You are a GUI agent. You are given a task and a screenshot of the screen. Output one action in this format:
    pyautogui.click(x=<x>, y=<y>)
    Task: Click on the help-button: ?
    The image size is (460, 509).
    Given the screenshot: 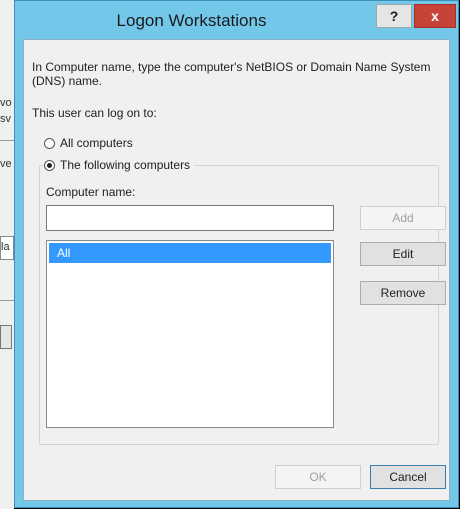 What is the action you would take?
    pyautogui.click(x=394, y=16)
    